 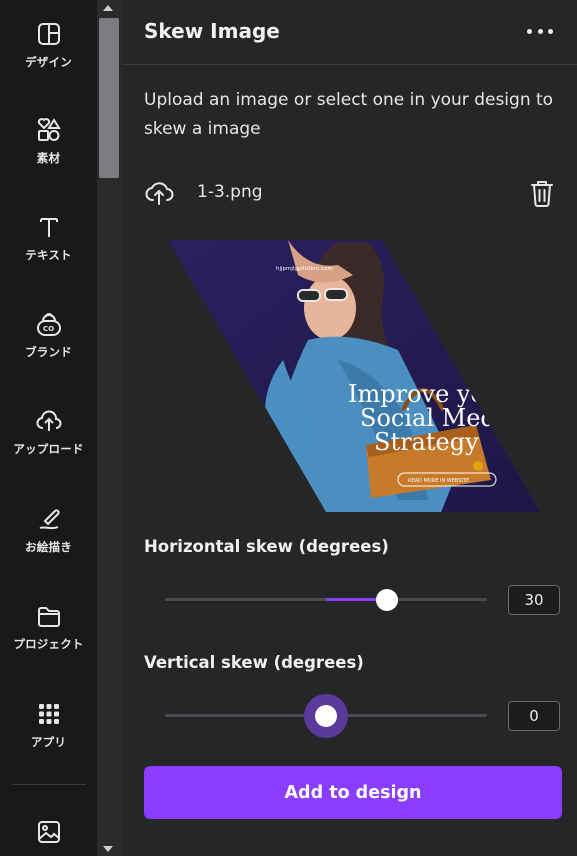 What do you see at coordinates (48, 832) in the screenshot?
I see `image-icon` at bounding box center [48, 832].